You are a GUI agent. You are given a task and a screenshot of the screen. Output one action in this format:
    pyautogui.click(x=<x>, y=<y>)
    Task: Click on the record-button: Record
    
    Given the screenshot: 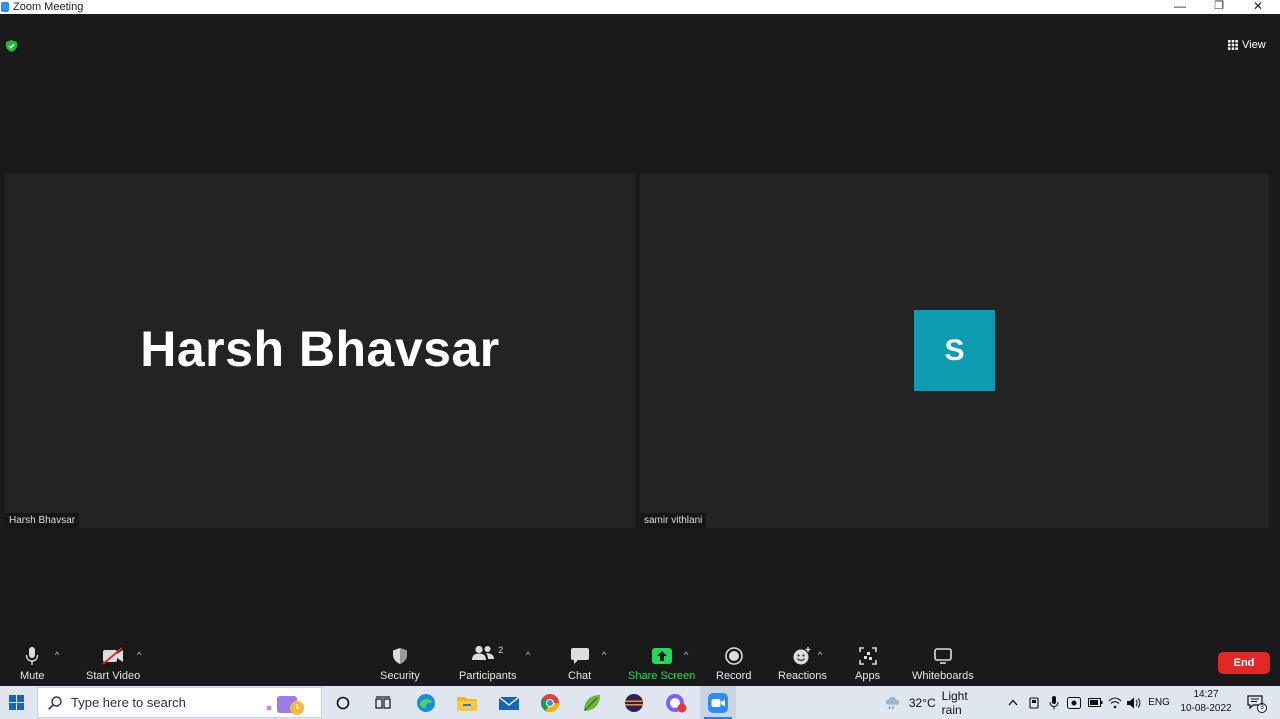 What is the action you would take?
    pyautogui.click(x=733, y=663)
    